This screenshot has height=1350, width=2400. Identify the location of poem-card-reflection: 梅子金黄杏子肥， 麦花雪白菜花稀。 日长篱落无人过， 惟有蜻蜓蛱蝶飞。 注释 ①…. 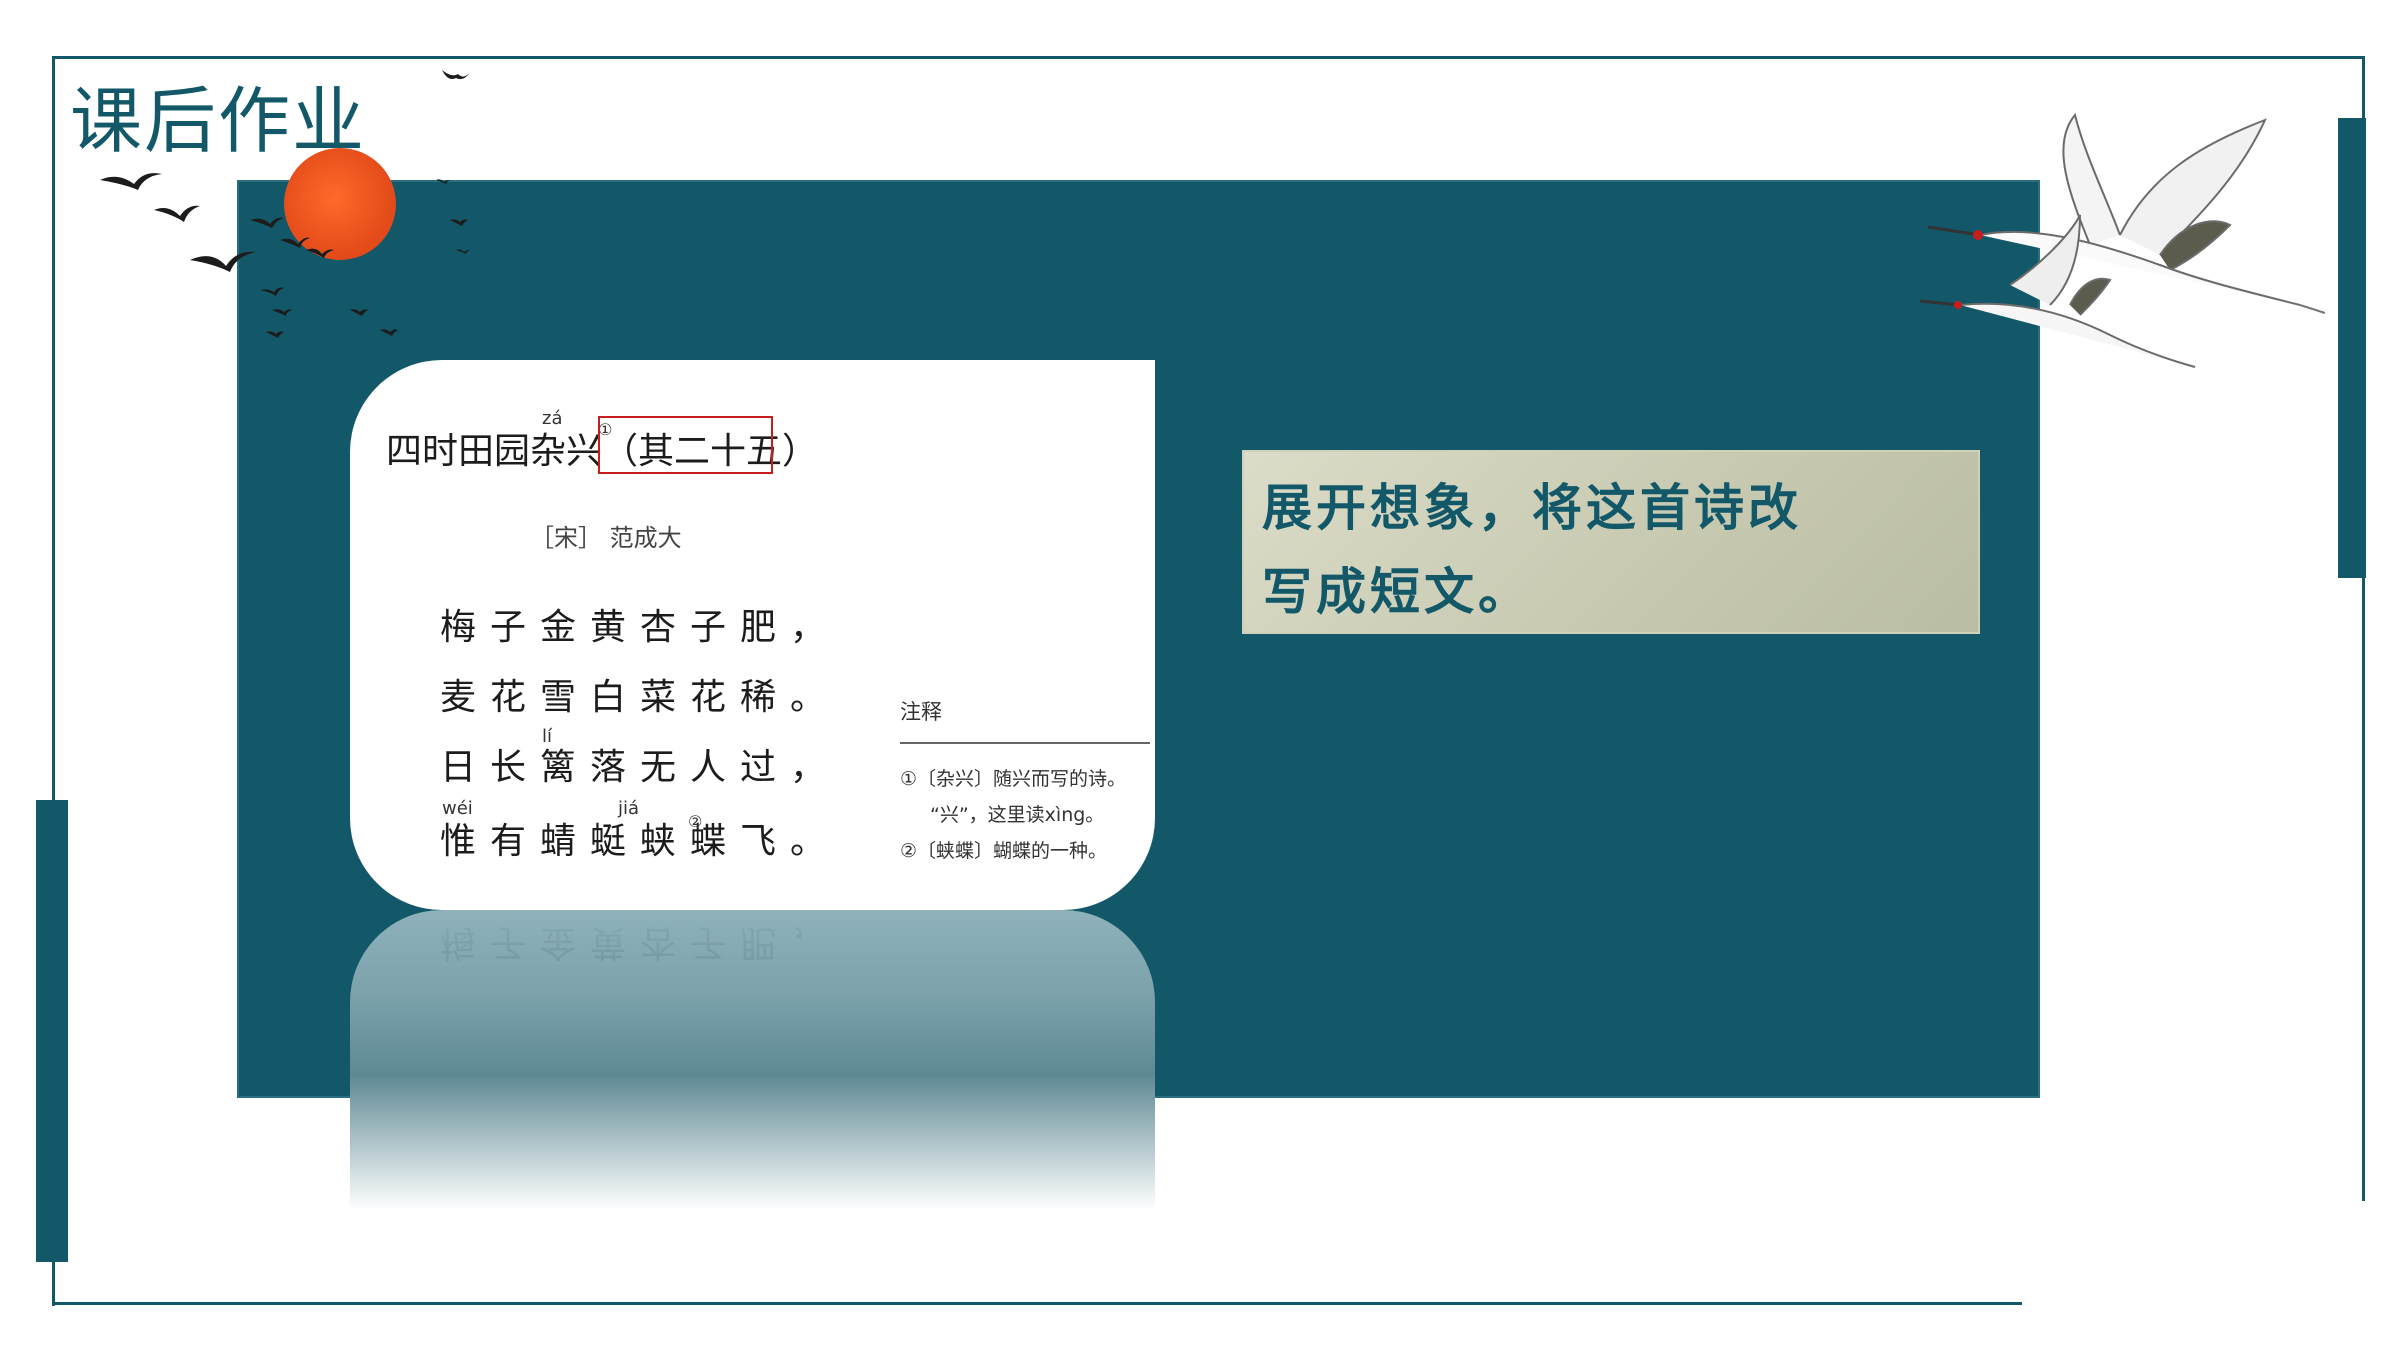
(752, 1060).